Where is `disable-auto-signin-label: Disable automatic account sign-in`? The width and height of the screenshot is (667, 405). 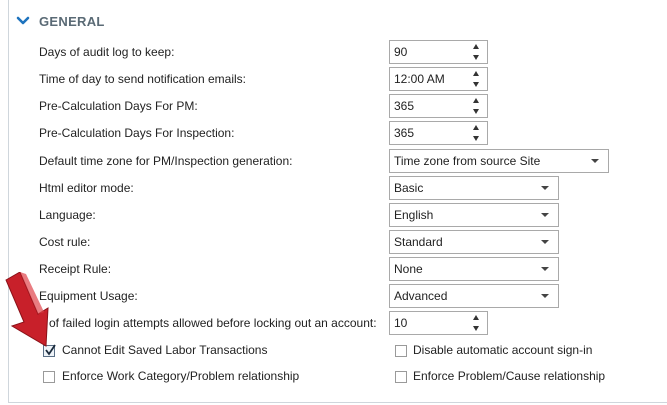
disable-auto-signin-label: Disable automatic account sign-in is located at coordinates (502, 350).